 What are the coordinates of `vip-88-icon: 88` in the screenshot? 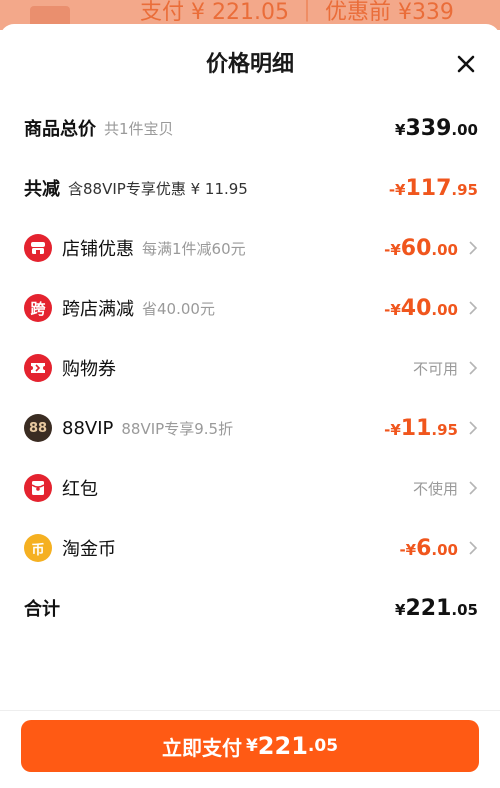 It's located at (38, 428).